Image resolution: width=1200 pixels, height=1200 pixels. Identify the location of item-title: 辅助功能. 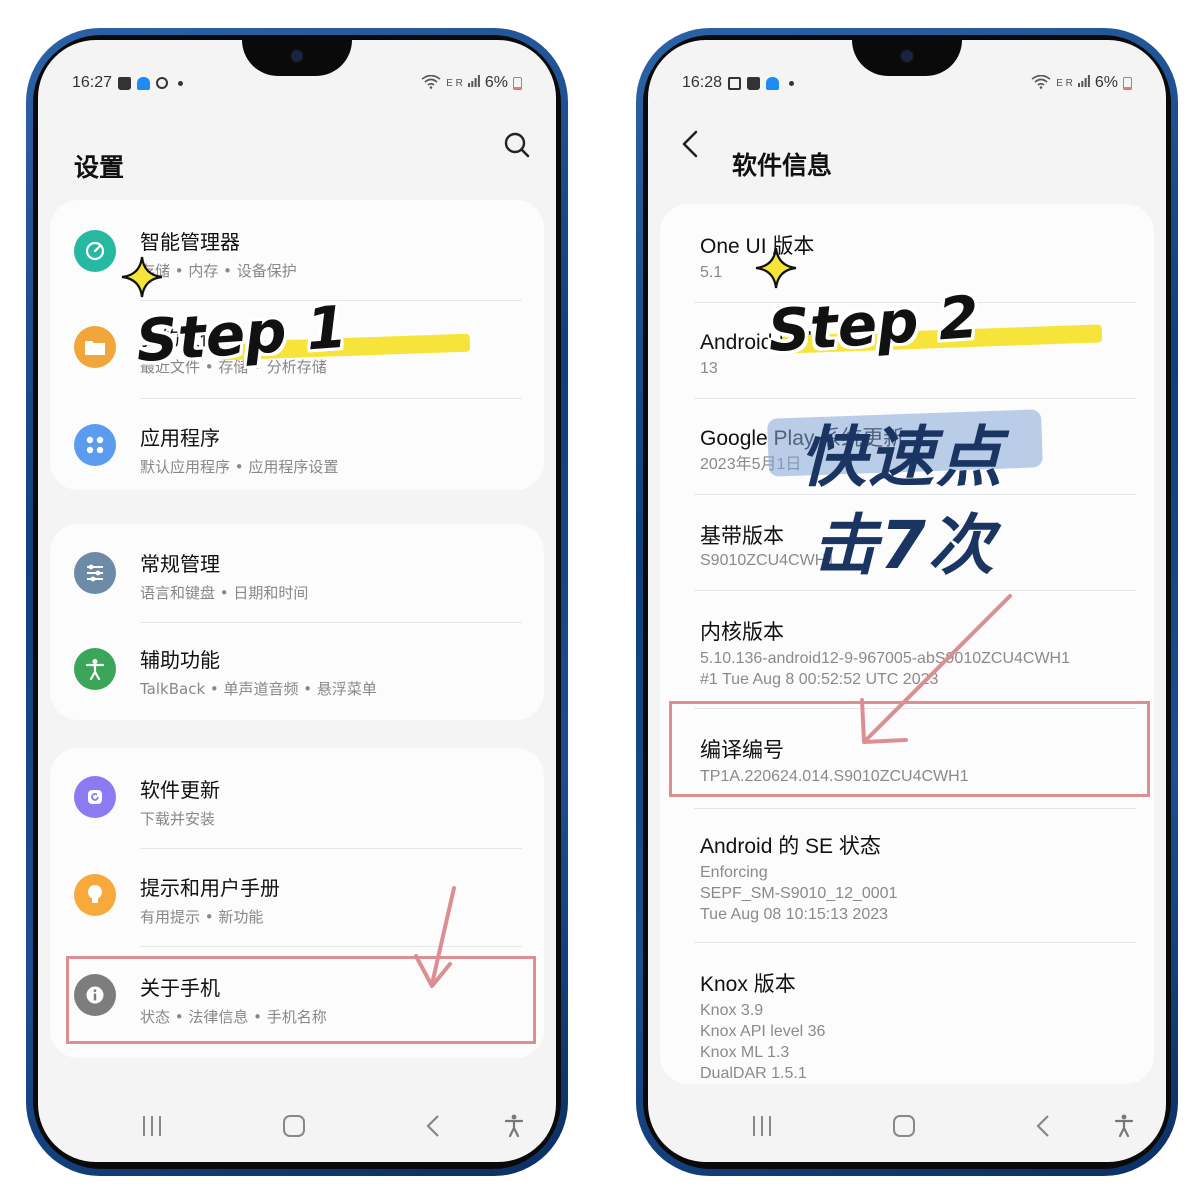
(180, 660).